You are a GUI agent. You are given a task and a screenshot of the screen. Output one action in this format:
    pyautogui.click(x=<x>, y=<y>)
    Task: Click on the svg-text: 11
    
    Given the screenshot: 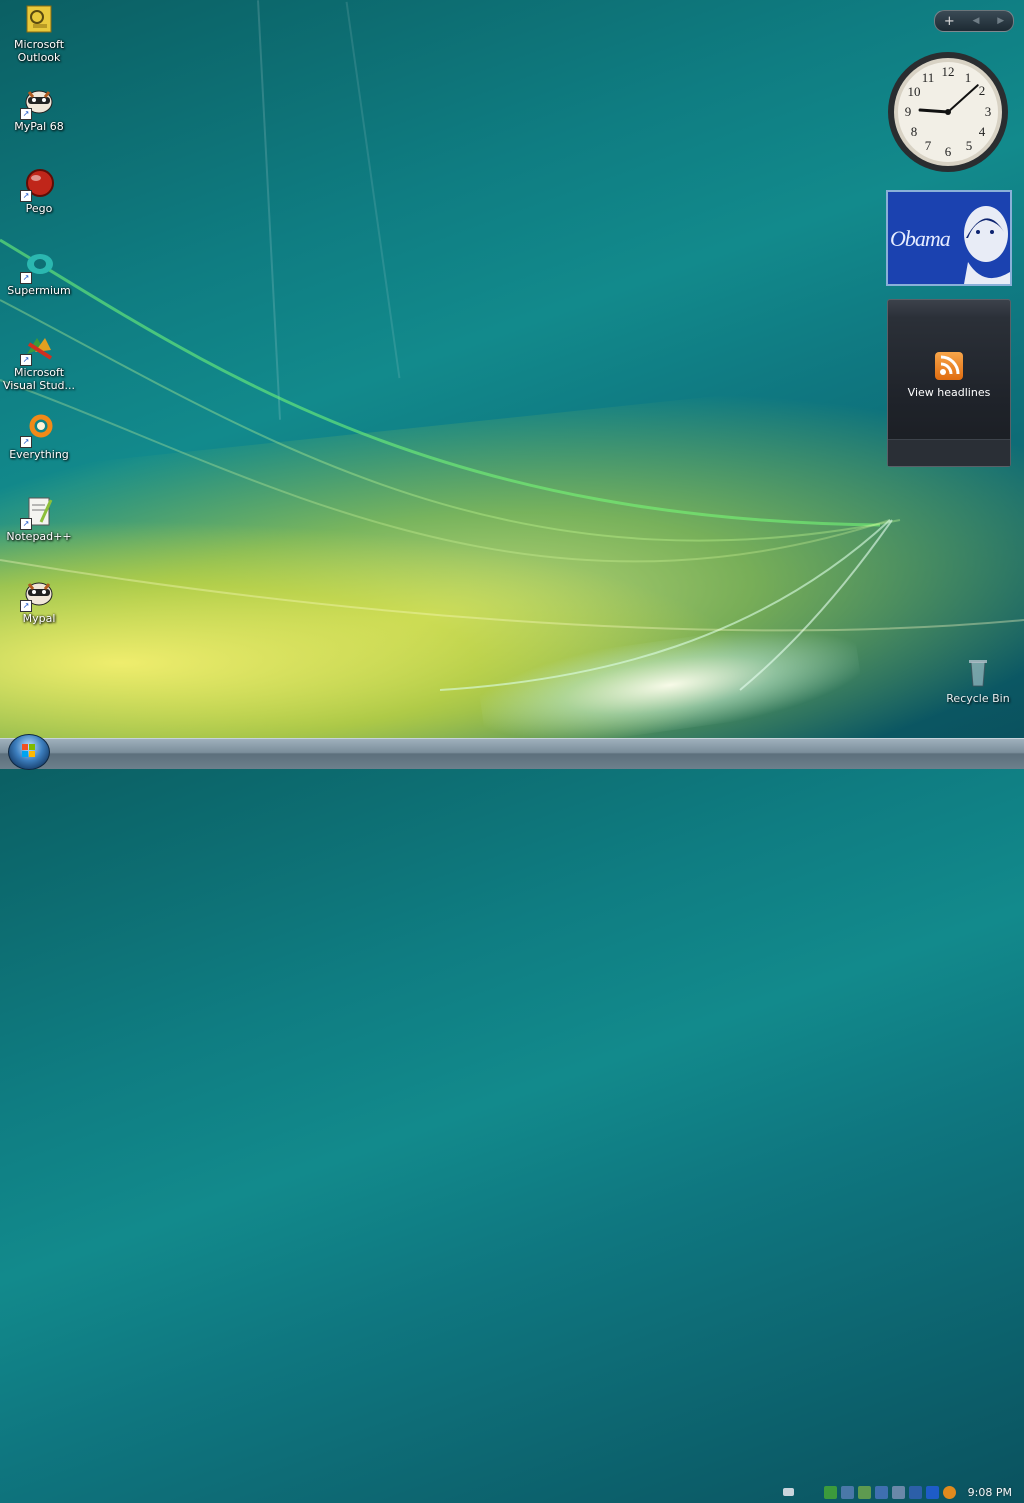 What is the action you would take?
    pyautogui.click(x=928, y=77)
    